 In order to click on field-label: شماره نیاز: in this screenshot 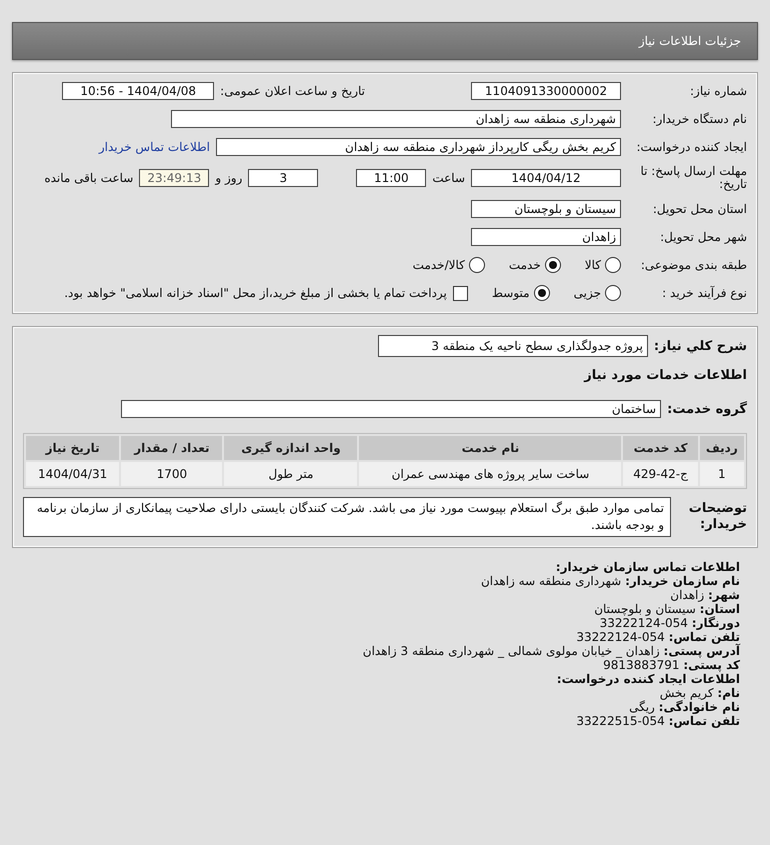, I will do `click(718, 91)`.